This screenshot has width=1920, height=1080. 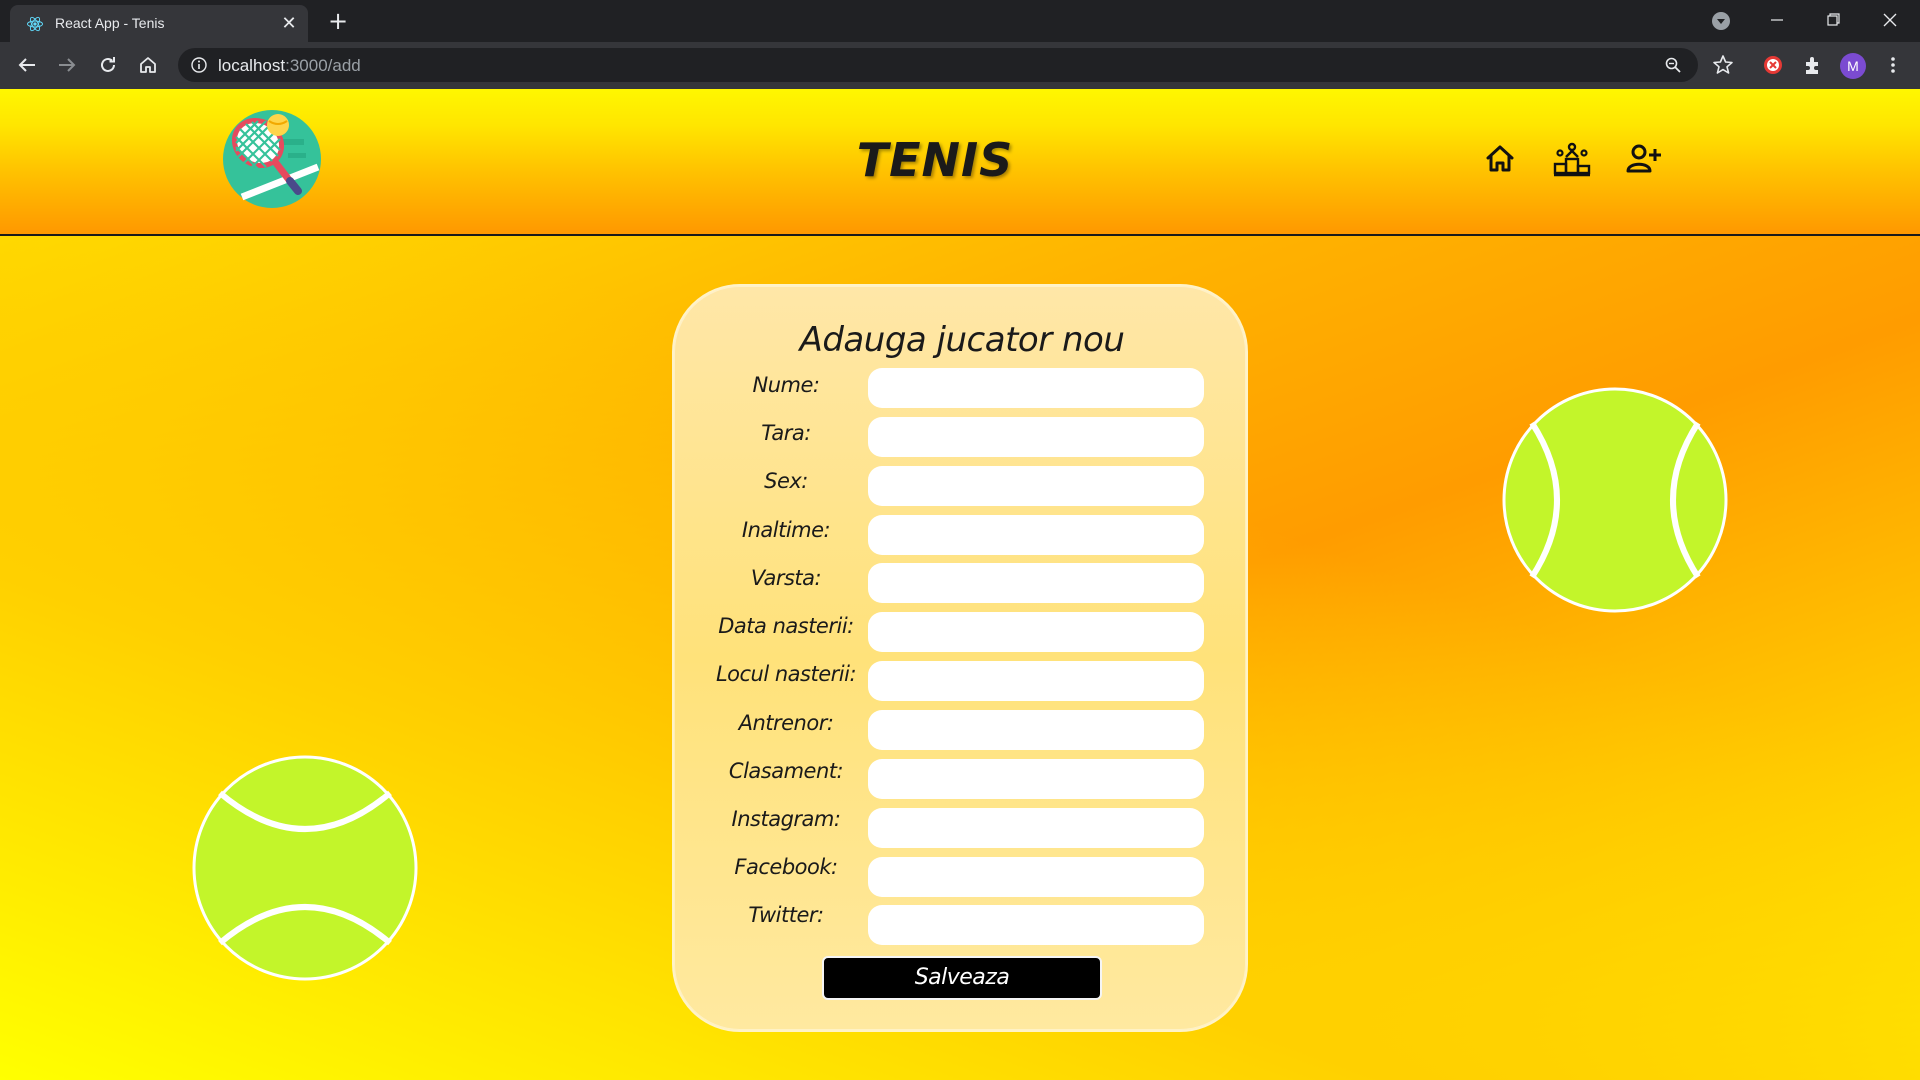 I want to click on menu-kebab-icon, so click(x=1893, y=65).